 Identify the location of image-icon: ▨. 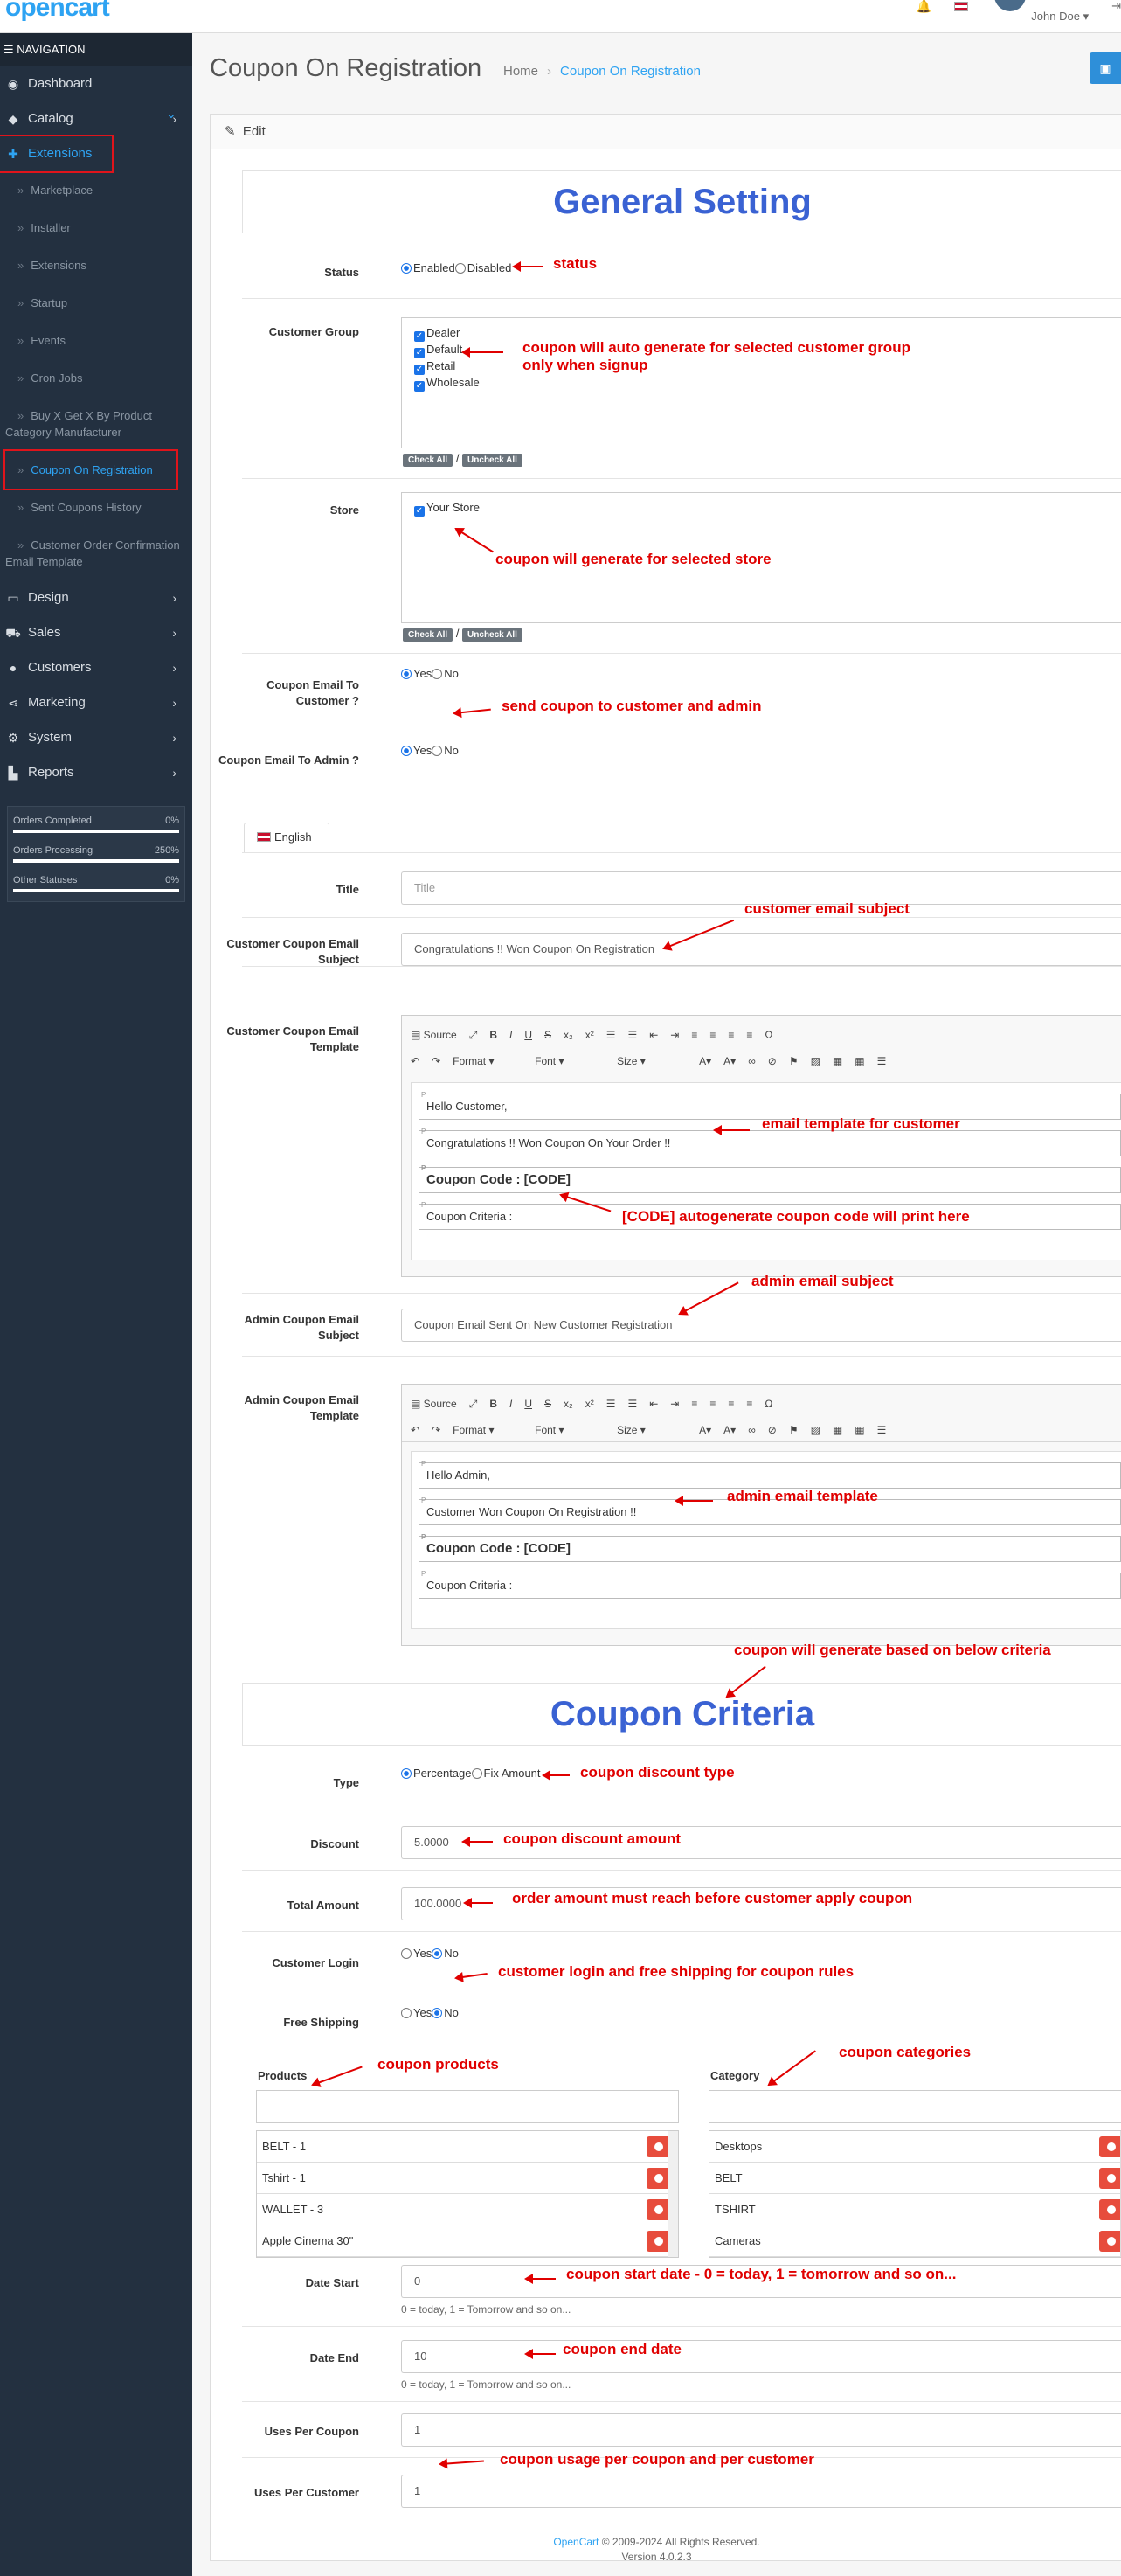
(815, 1430).